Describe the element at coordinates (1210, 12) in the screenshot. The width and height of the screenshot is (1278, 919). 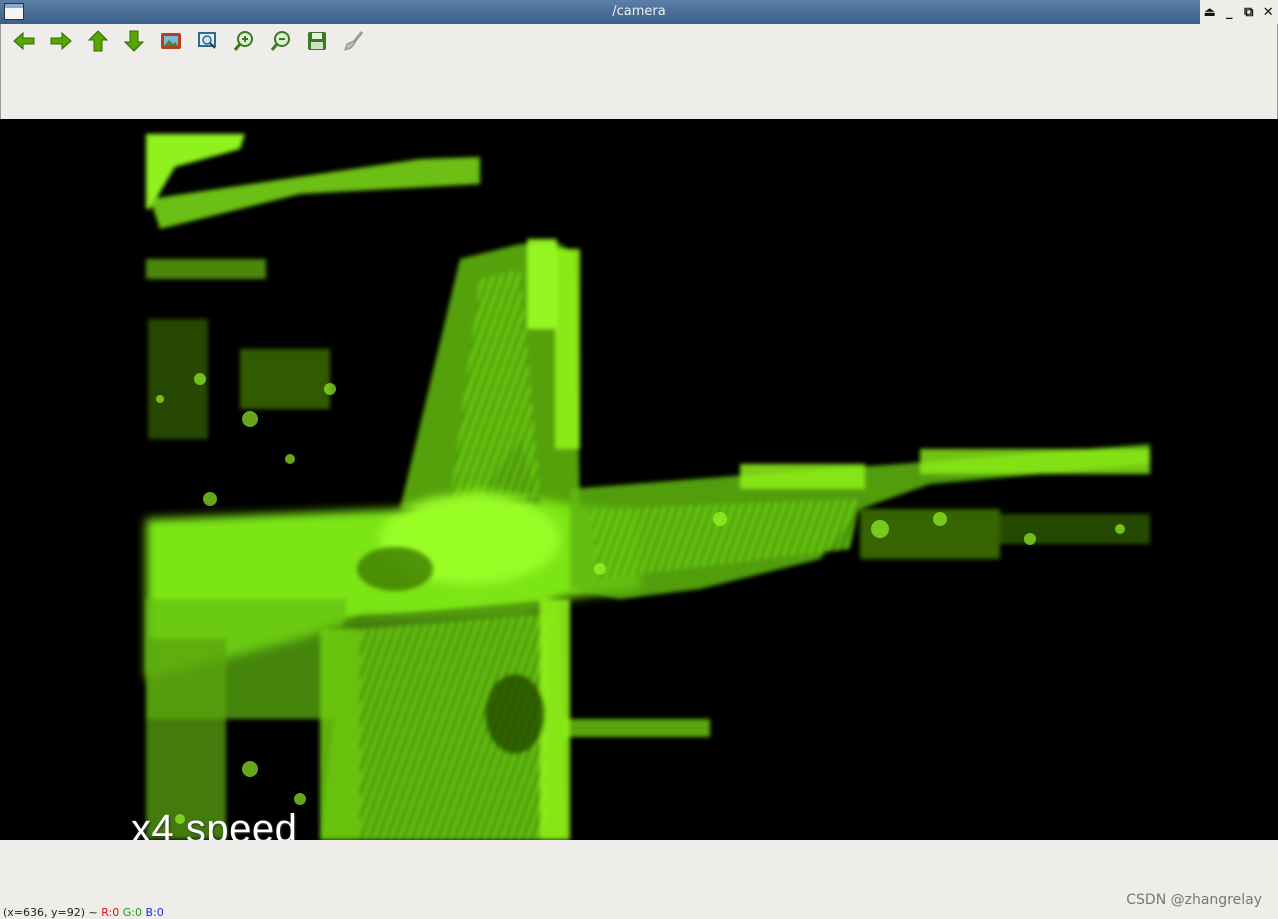
I see `shade-icon: ⏏` at that location.